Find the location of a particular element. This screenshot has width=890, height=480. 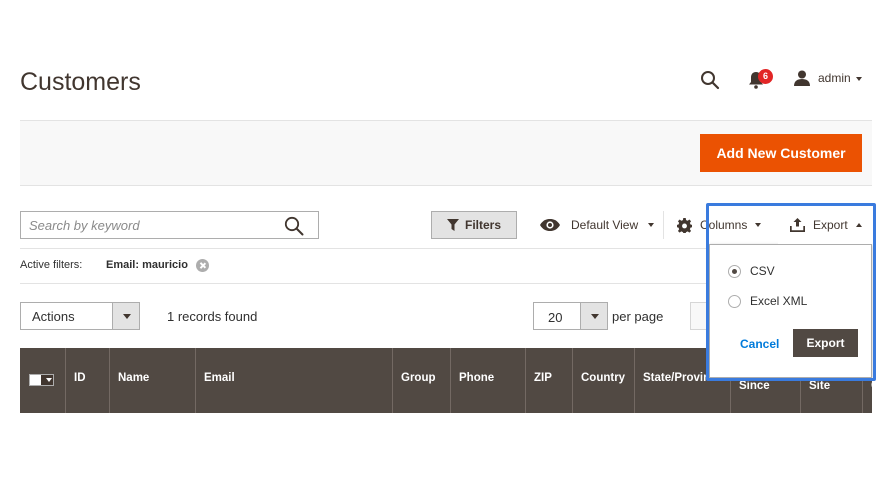

column-header-email: Email is located at coordinates (293, 380).